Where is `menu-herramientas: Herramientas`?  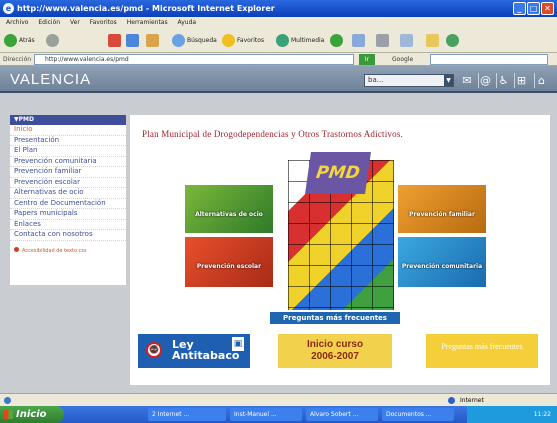 menu-herramientas: Herramientas is located at coordinates (147, 22).